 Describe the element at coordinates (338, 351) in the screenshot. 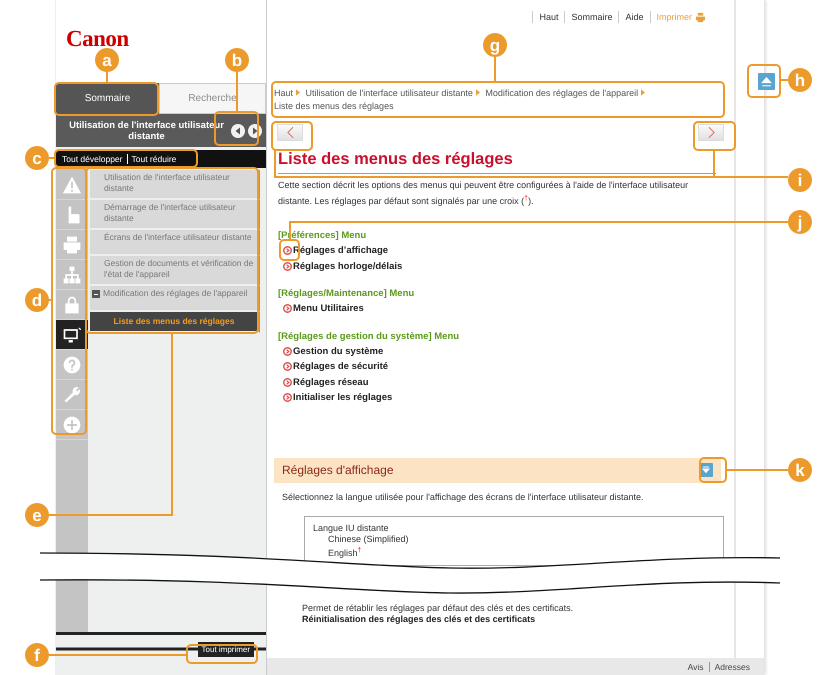

I see `menu-link: Gestion du système` at that location.